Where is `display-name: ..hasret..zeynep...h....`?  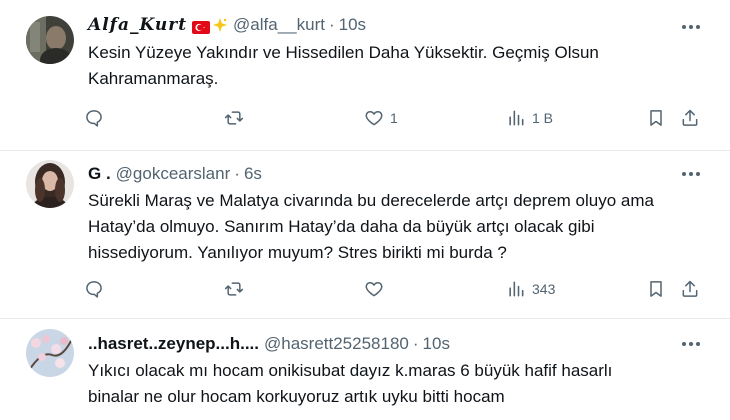 display-name: ..hasret..zeynep...h.... is located at coordinates (173, 344).